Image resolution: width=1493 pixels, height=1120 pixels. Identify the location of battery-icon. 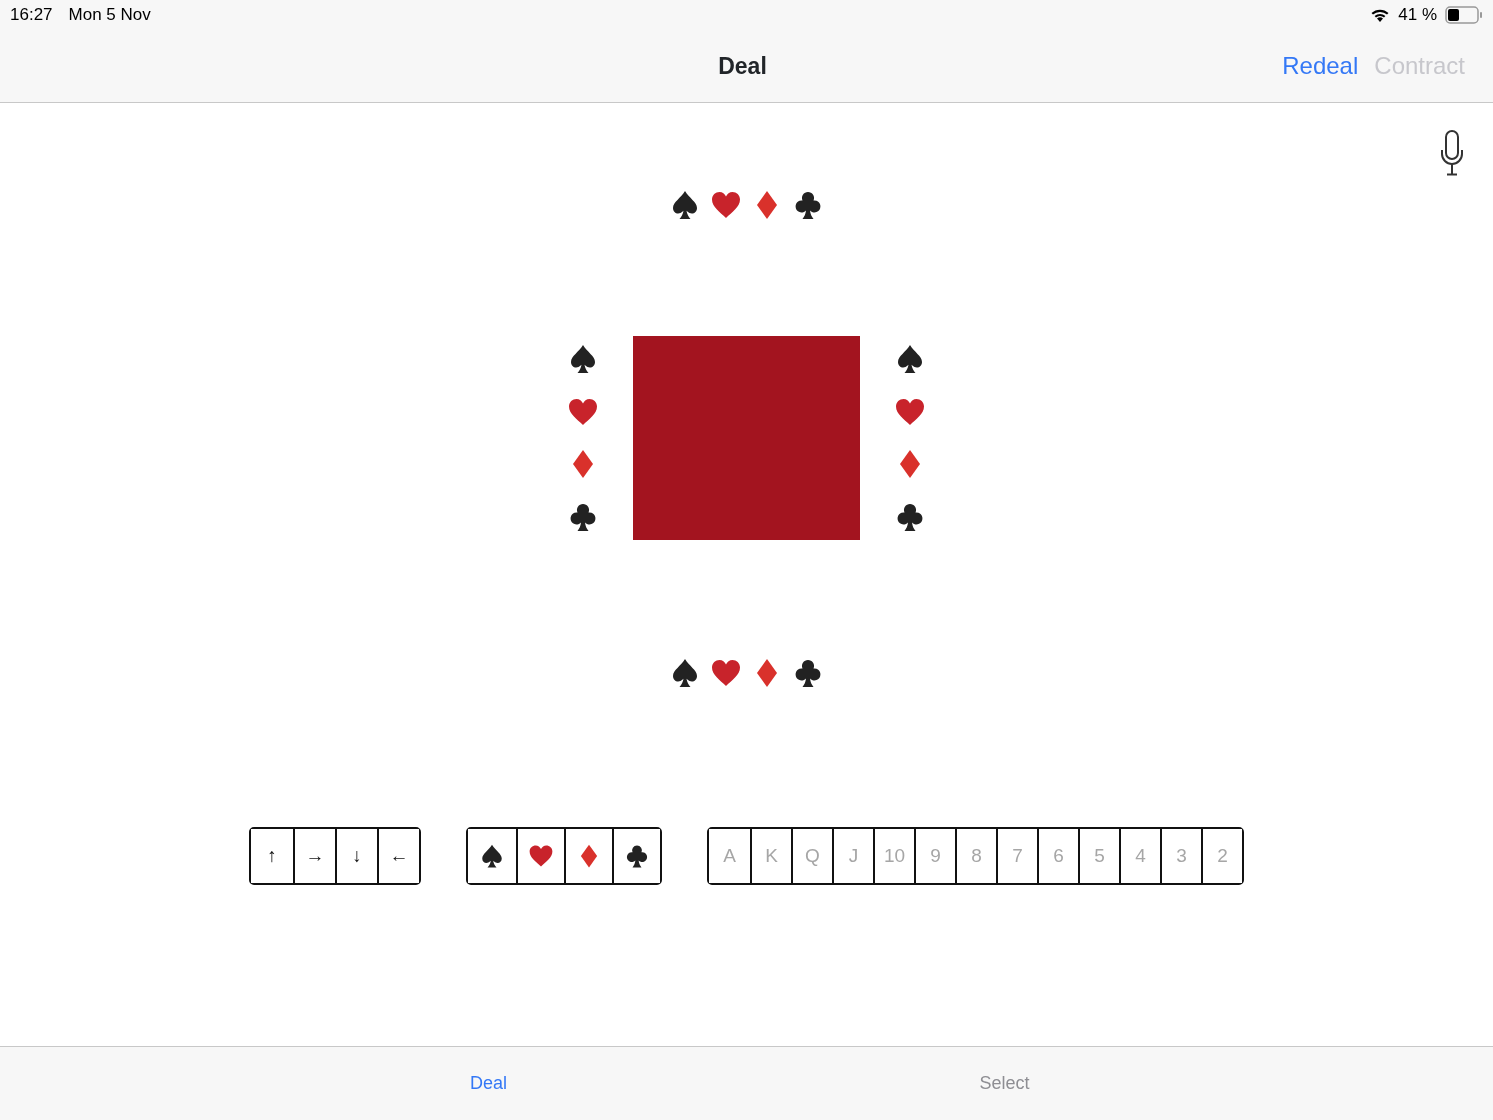
(1464, 15).